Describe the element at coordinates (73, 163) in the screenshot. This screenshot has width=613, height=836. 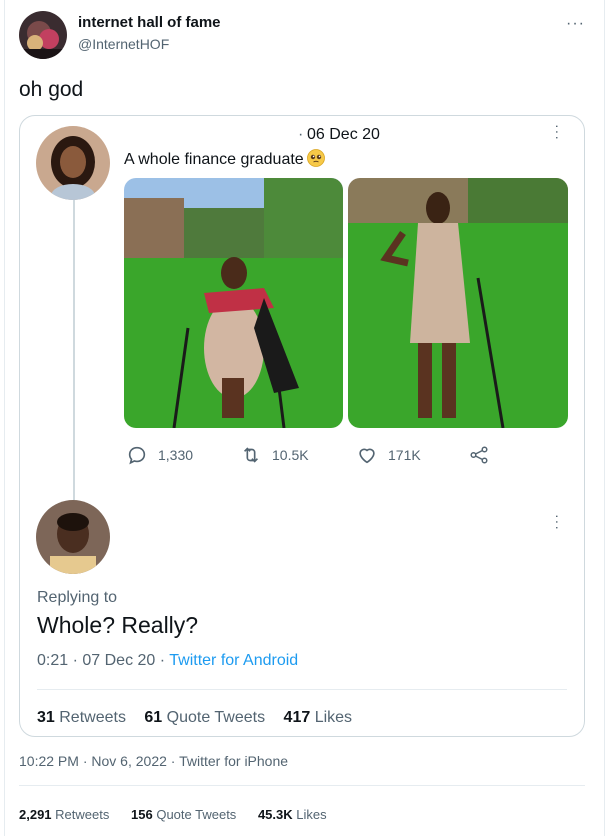
I see `quoted-author-avatar` at that location.